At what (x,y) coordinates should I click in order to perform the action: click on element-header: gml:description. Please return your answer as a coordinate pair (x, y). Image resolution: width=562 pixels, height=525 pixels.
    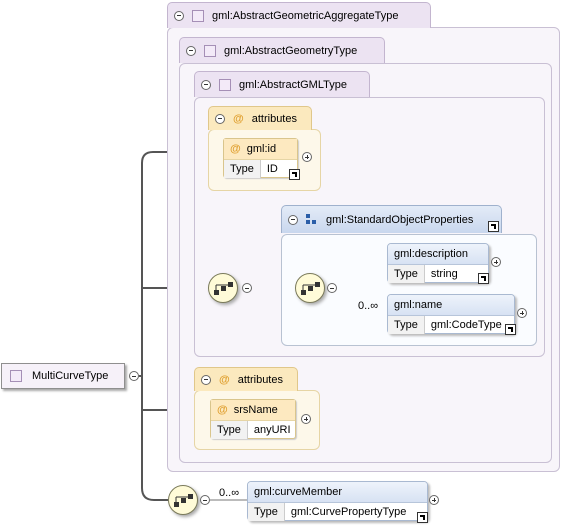
    Looking at the image, I should click on (438, 254).